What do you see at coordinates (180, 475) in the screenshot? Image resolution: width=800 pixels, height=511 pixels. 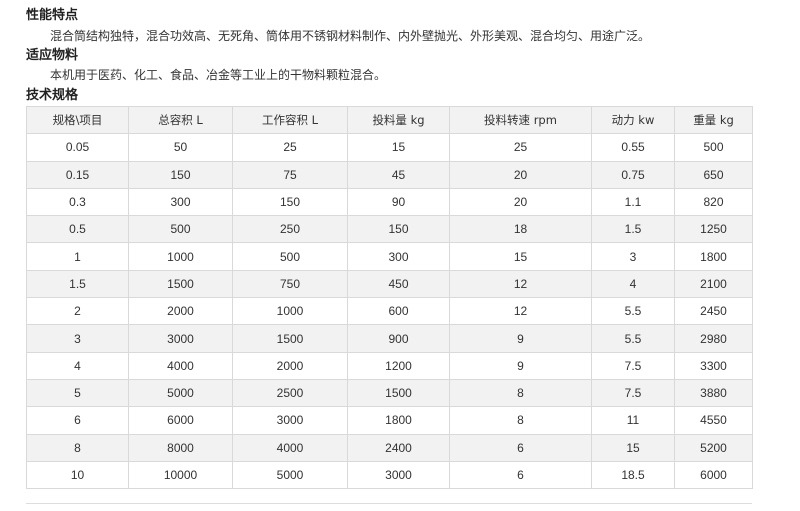 I see `table-cell: 10000` at bounding box center [180, 475].